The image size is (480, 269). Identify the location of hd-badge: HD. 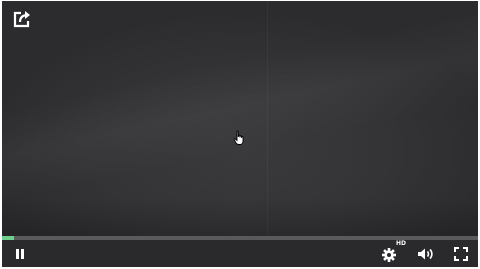
(401, 243).